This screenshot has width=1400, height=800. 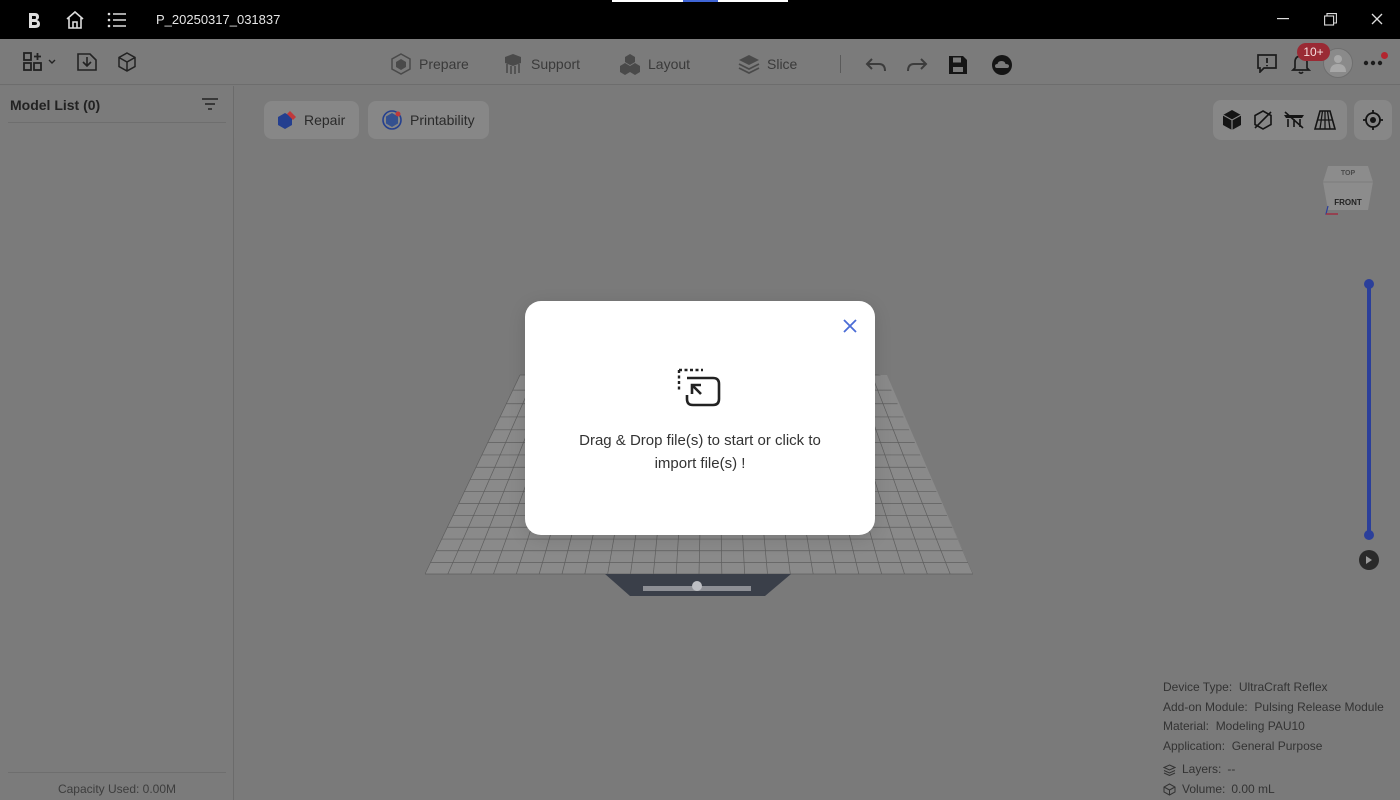 What do you see at coordinates (840, 64) in the screenshot?
I see `toolbar-separator` at bounding box center [840, 64].